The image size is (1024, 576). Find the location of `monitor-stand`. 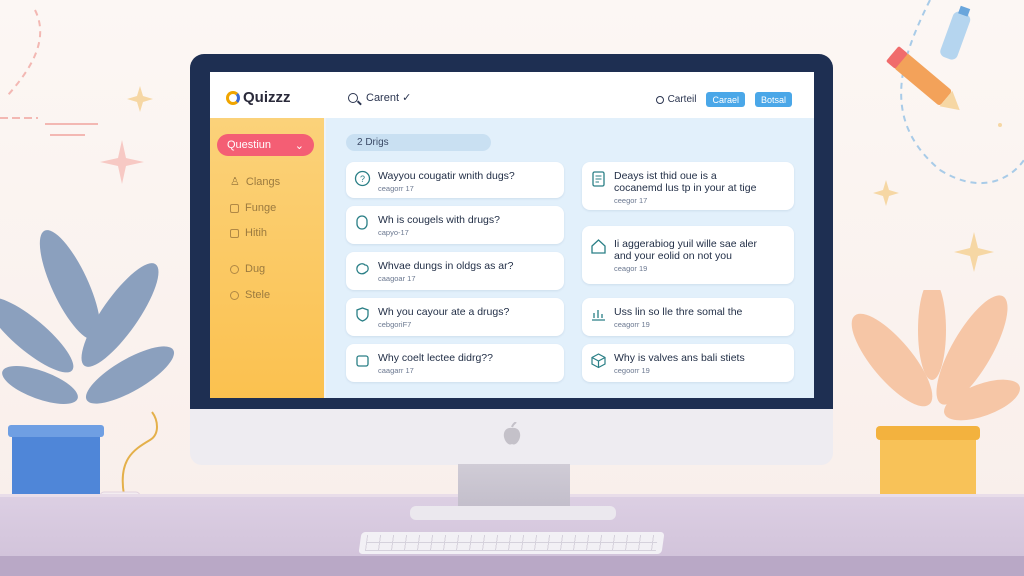

monitor-stand is located at coordinates (514, 487).